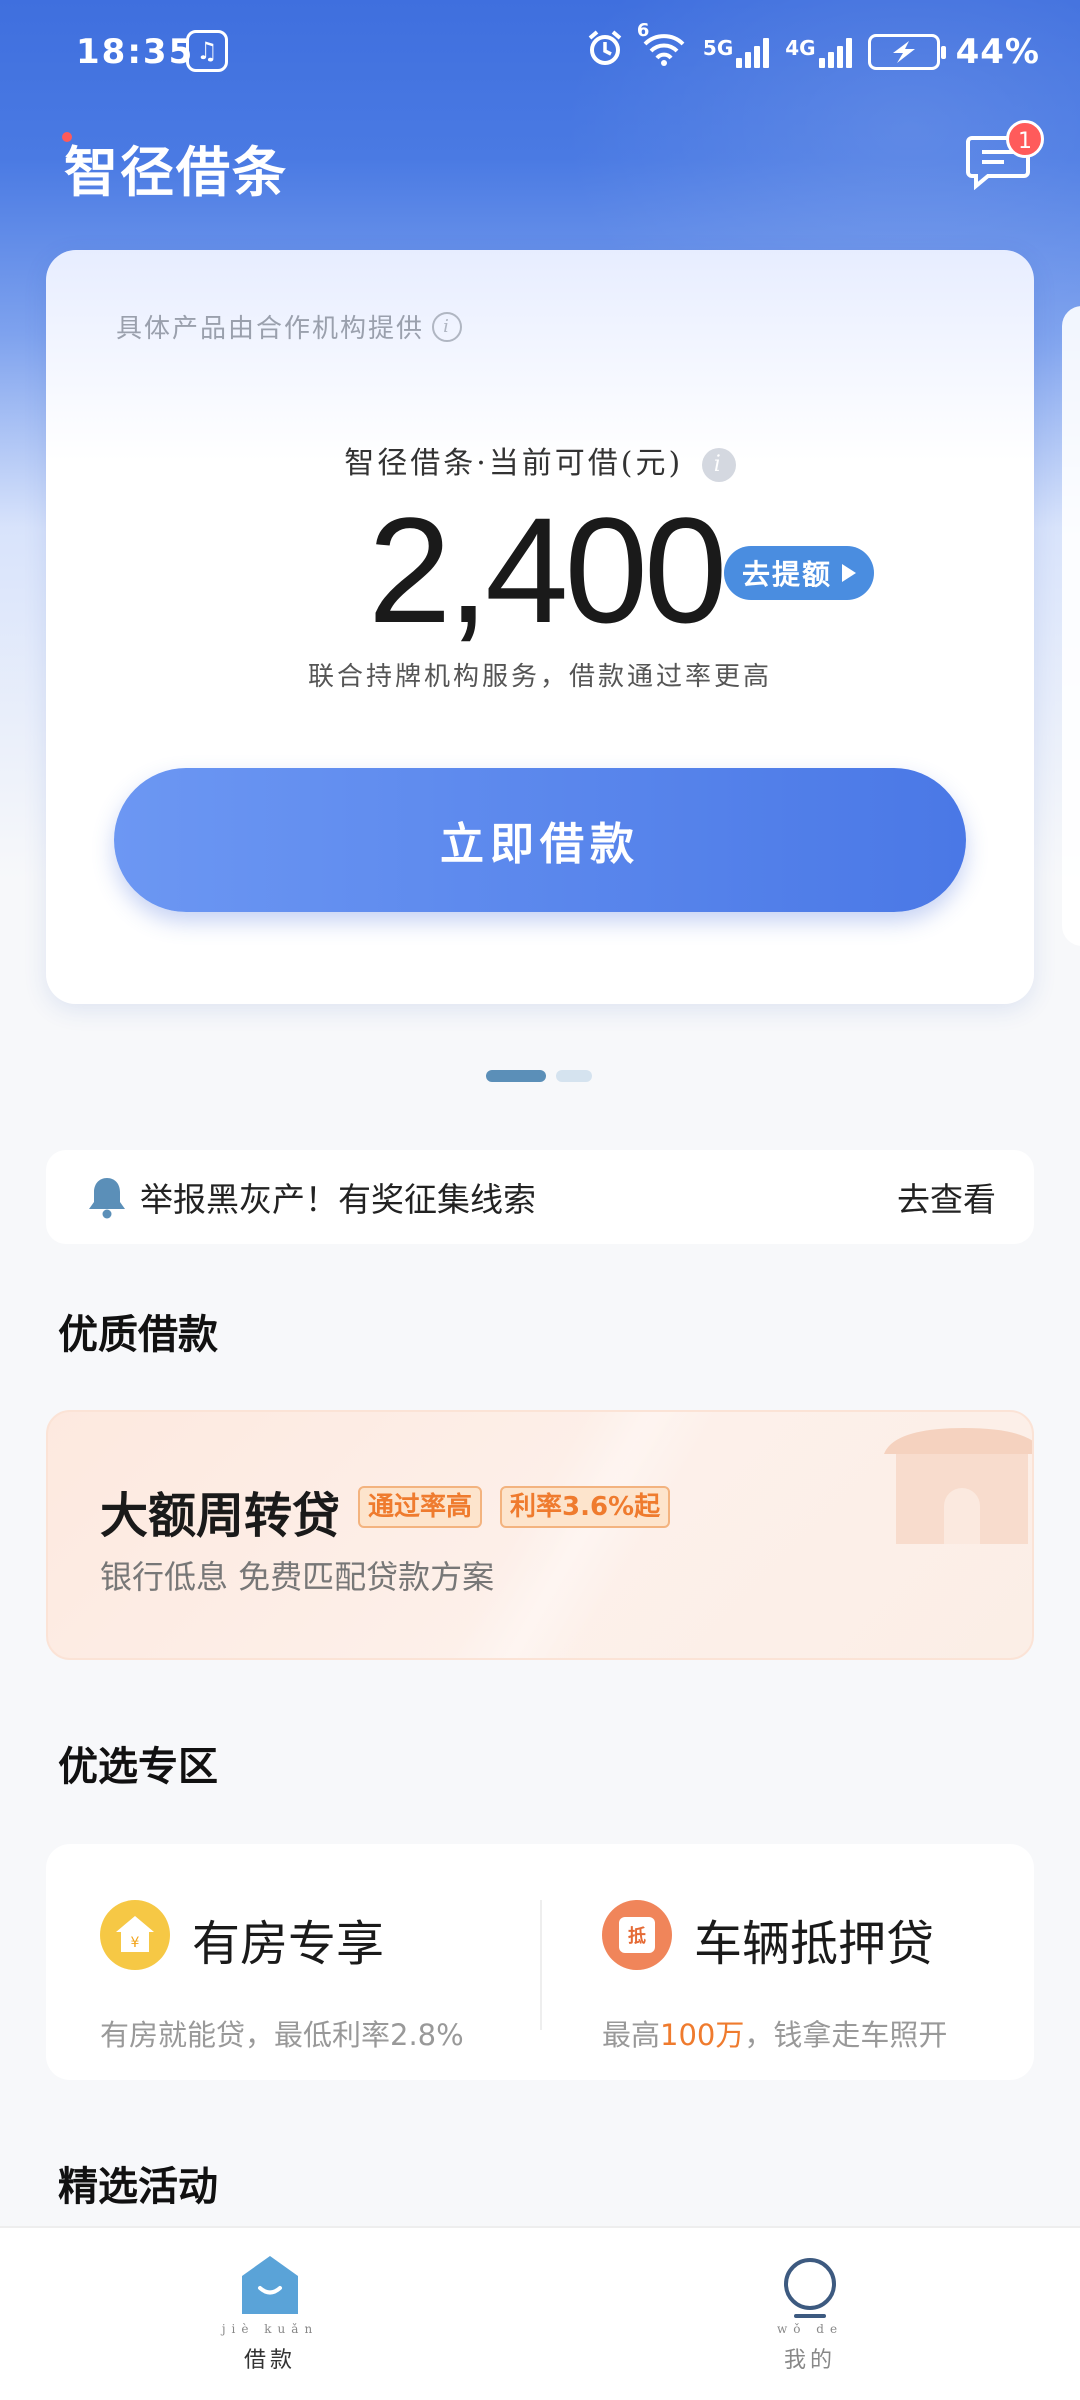  I want to click on tab-mine-pinyin: wǒ de, so click(810, 2329).